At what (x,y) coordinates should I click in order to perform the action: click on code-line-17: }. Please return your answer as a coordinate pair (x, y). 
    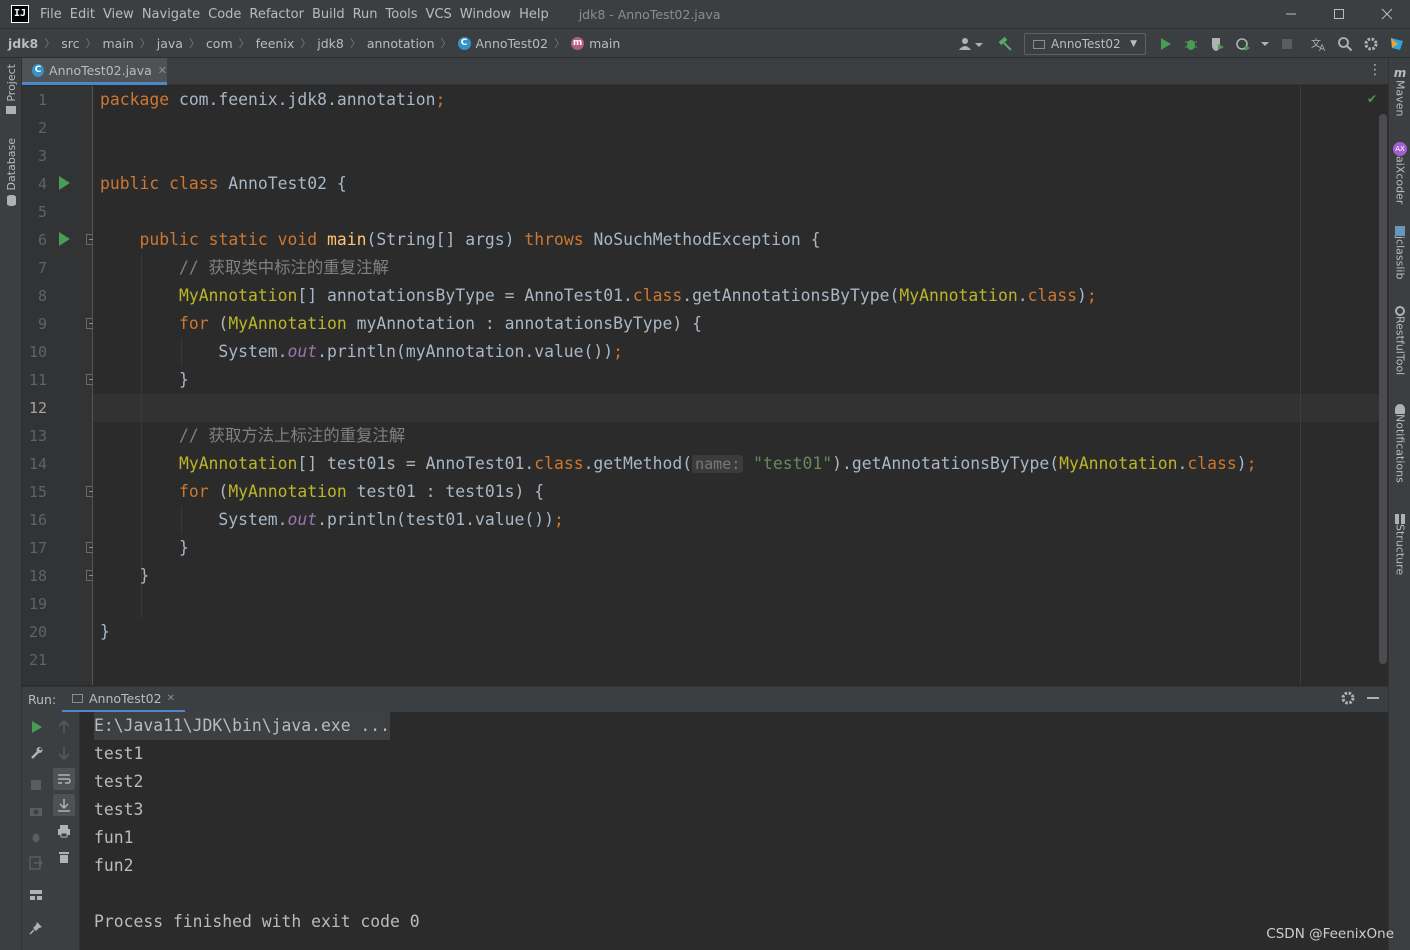
    Looking at the image, I should click on (144, 547).